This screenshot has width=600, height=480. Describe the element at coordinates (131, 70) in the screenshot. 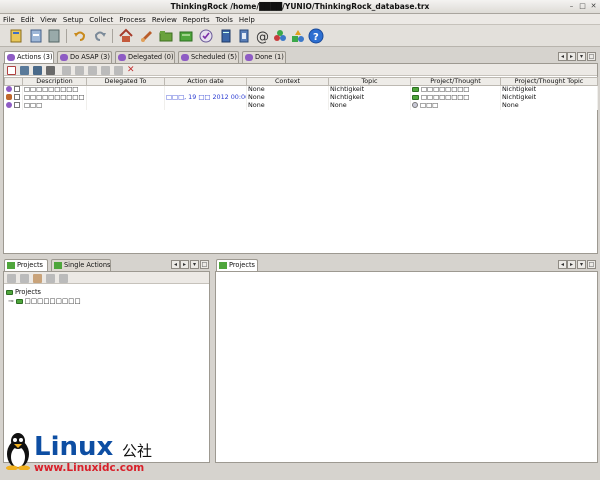

I see `delete-icon: ✕` at that location.